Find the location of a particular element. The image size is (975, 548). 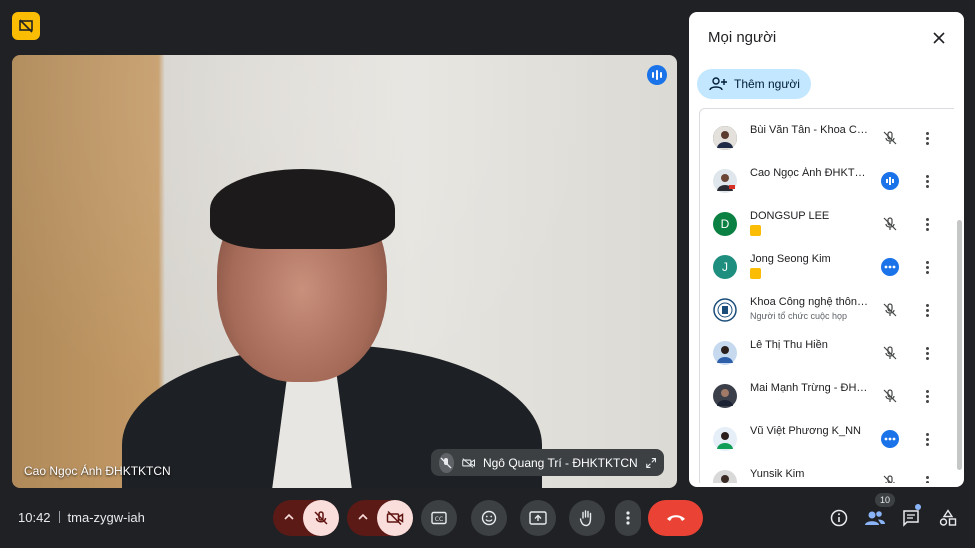

panel-scrollbar is located at coordinates (959, 345).